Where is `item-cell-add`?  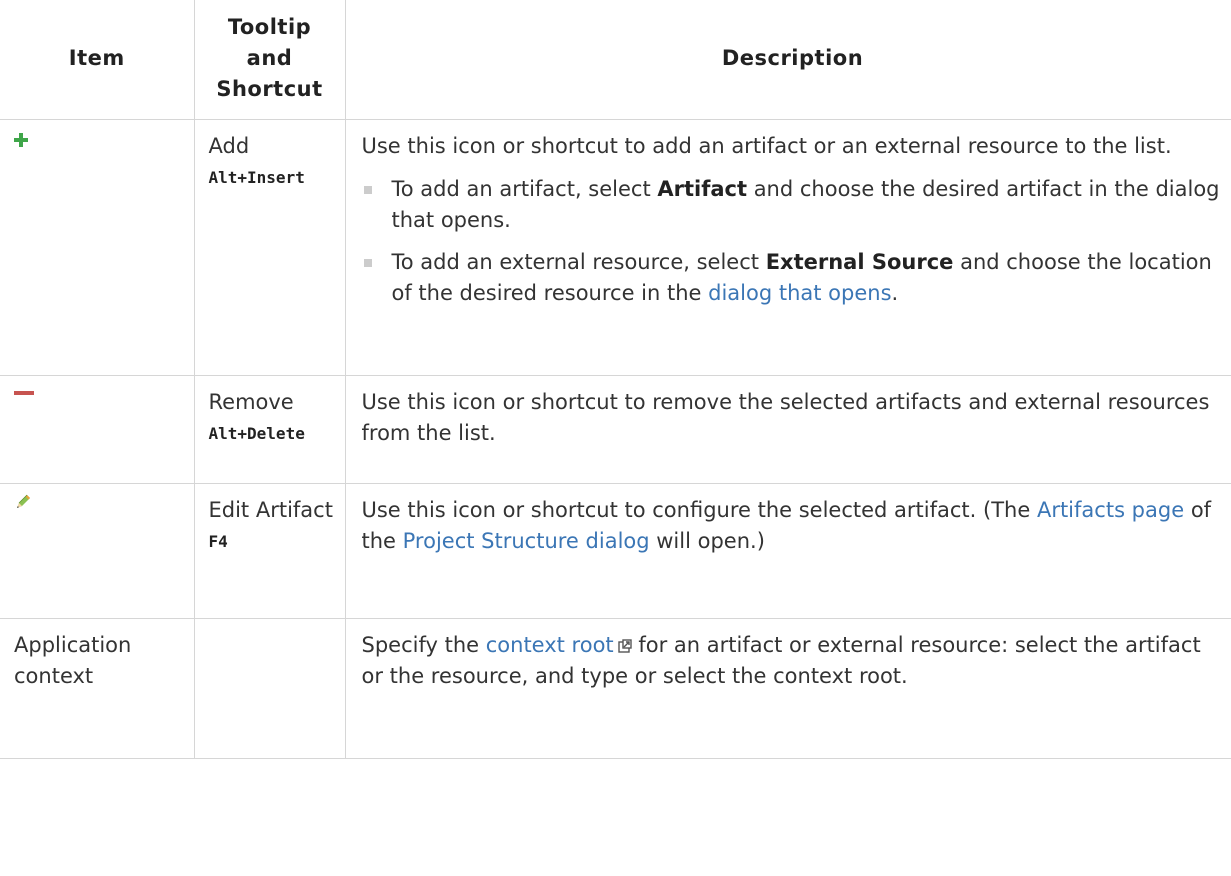 item-cell-add is located at coordinates (97, 247).